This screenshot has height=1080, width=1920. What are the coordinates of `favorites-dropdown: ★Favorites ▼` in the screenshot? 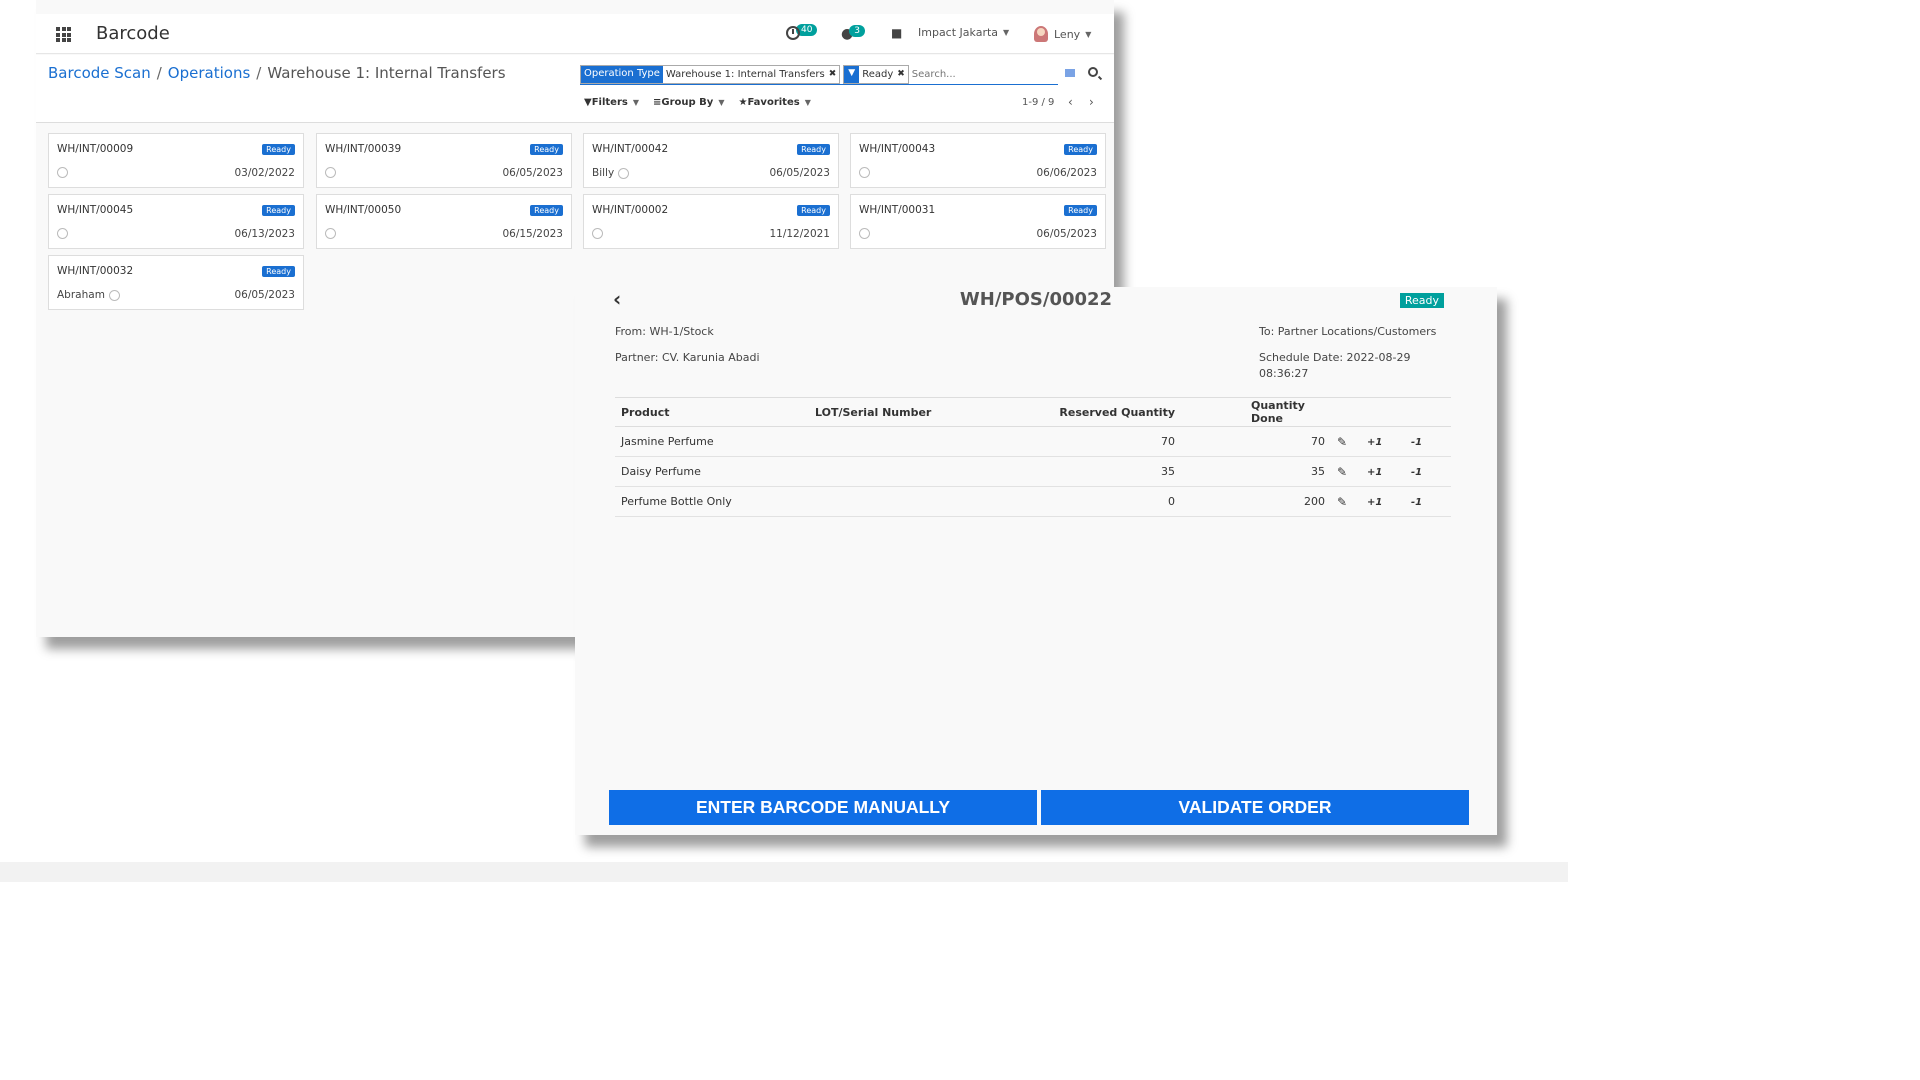 It's located at (774, 102).